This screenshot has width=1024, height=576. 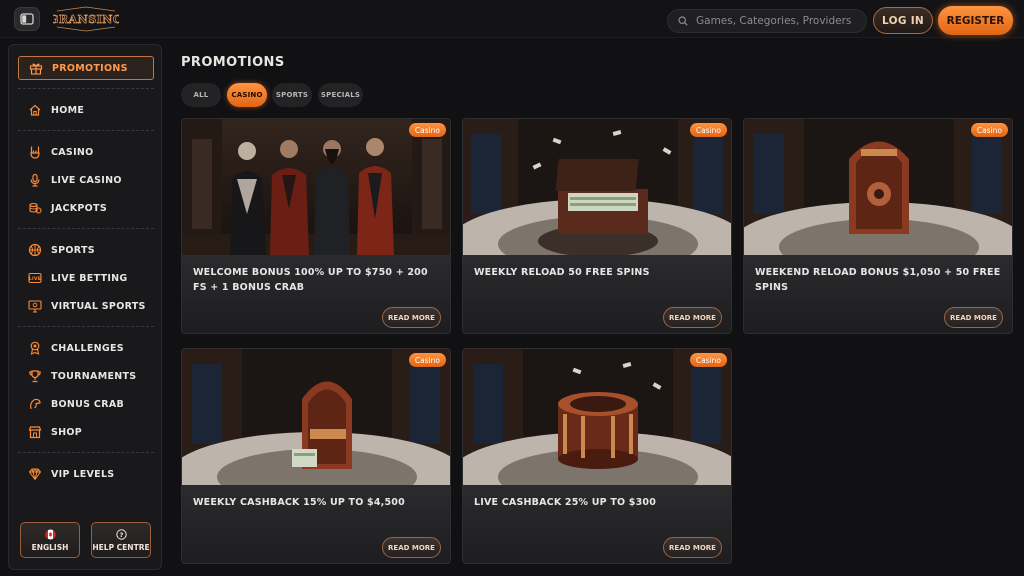 I want to click on sidebar-item-live-casino: LIVE CASINO, so click(x=86, y=180).